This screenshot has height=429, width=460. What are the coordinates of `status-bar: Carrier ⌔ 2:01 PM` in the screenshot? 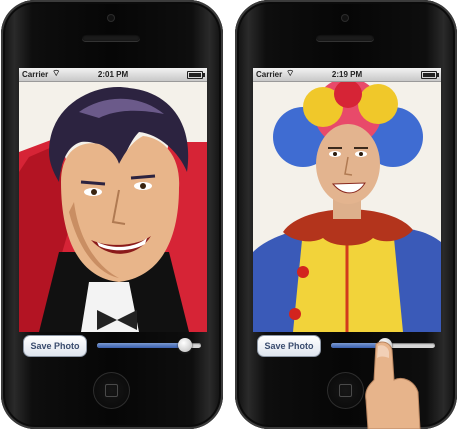 It's located at (113, 75).